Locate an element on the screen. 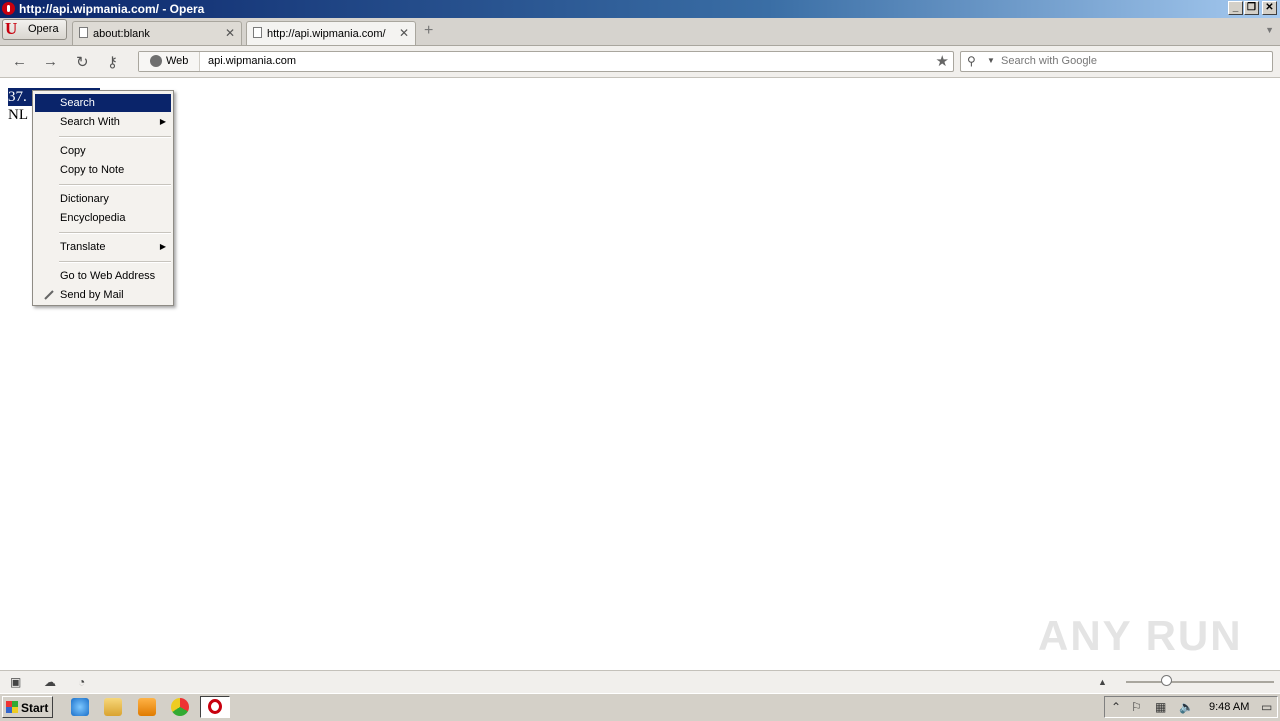 The height and width of the screenshot is (721, 1280). media-player-icon is located at coordinates (147, 707).